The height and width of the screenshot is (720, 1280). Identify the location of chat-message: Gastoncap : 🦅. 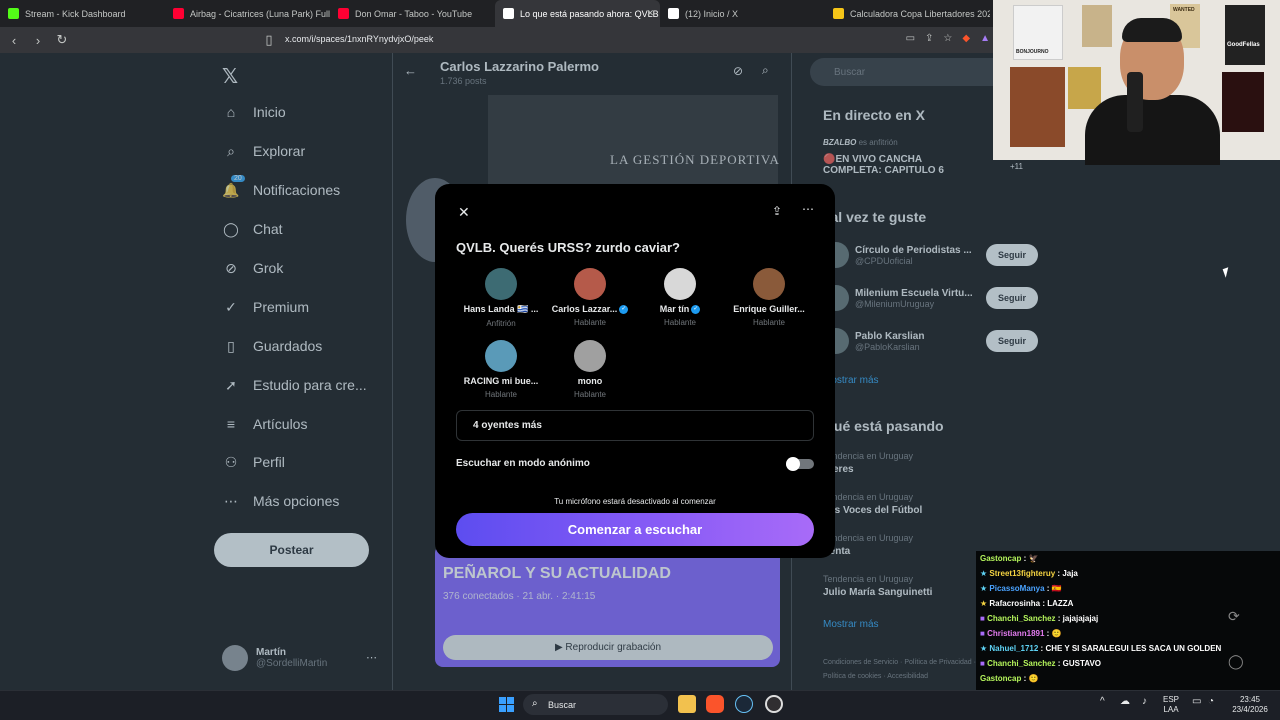
(1009, 558).